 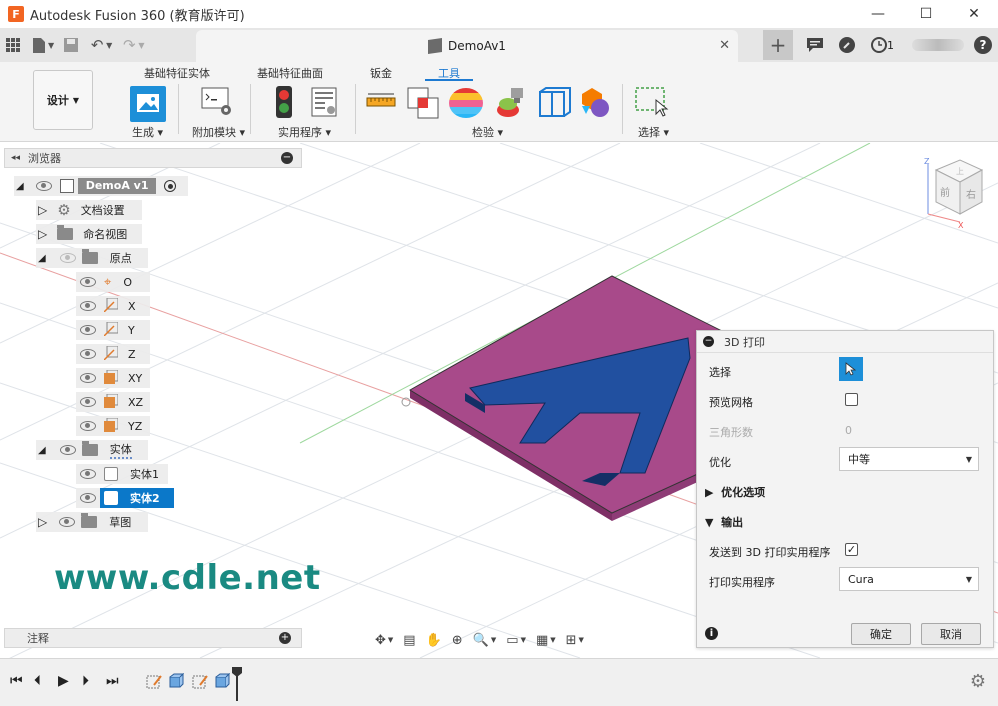 What do you see at coordinates (652, 103) in the screenshot?
I see `window-select-icon` at bounding box center [652, 103].